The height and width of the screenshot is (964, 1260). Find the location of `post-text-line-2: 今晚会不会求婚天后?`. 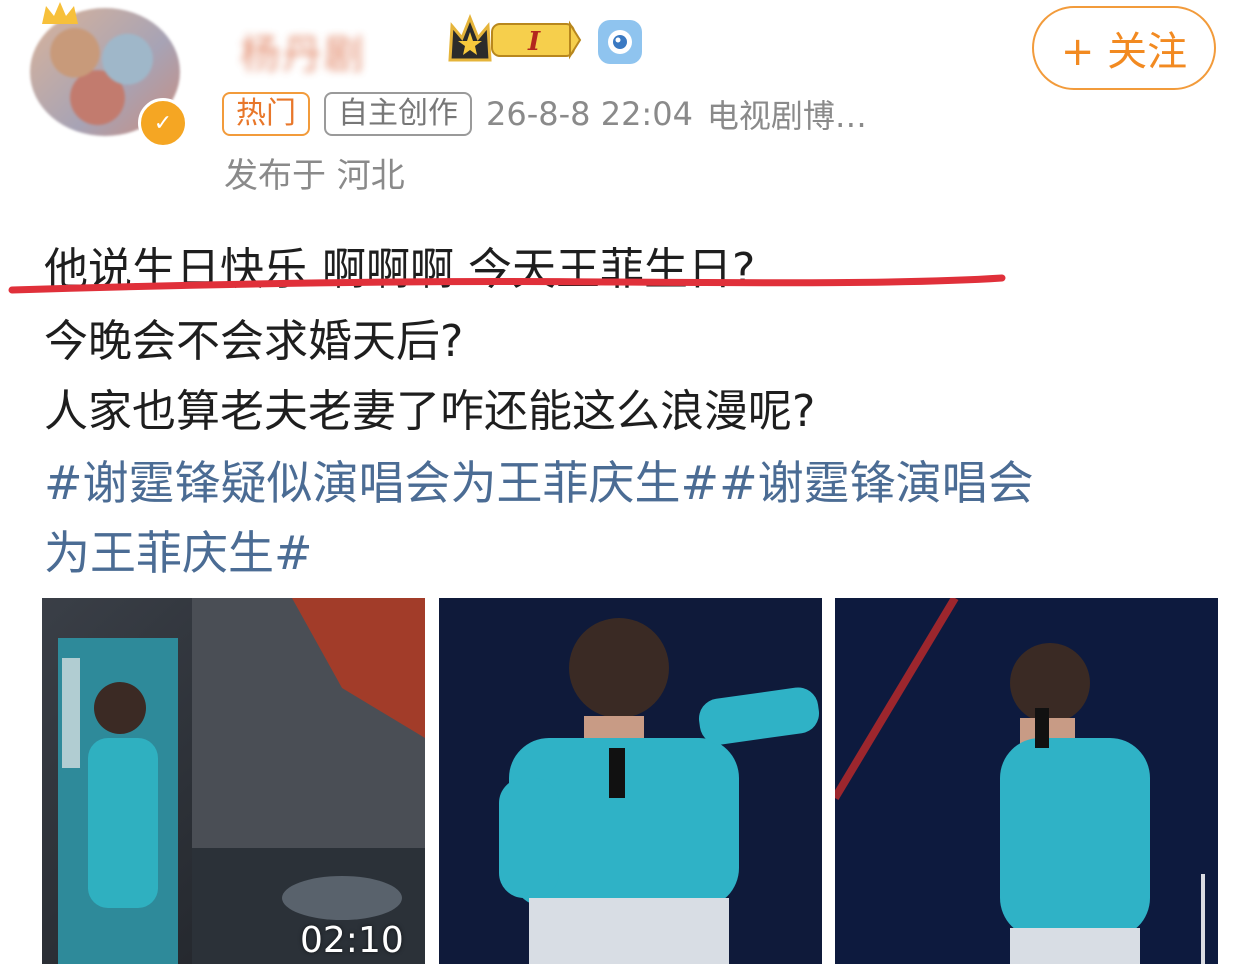

post-text-line-2: 今晚会不会求婚天后? is located at coordinates (254, 341).